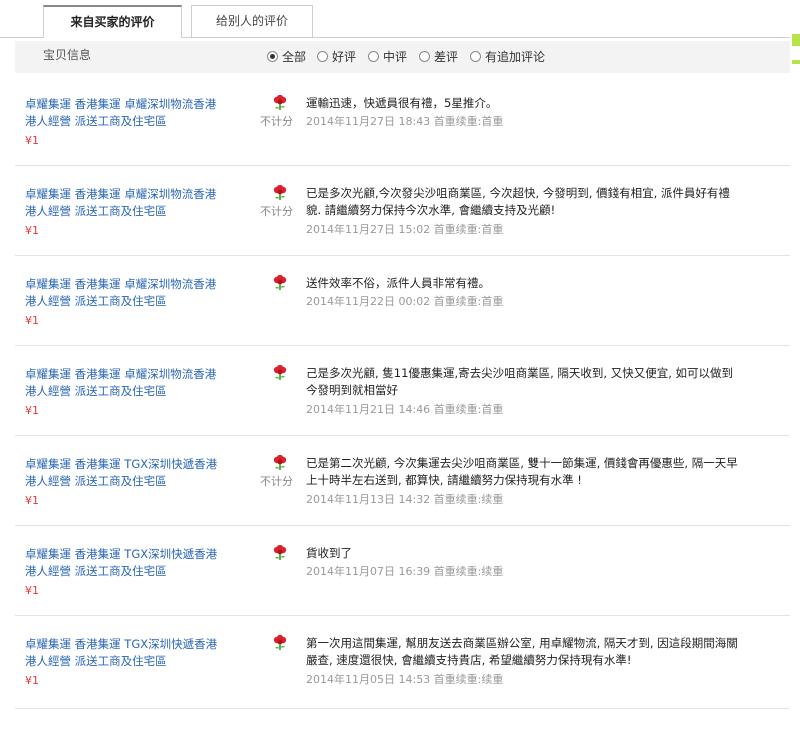 The image size is (800, 749). Describe the element at coordinates (405, 499) in the screenshot. I see `review-date: 2014年11月13日 14:32 首重续重:续重` at that location.